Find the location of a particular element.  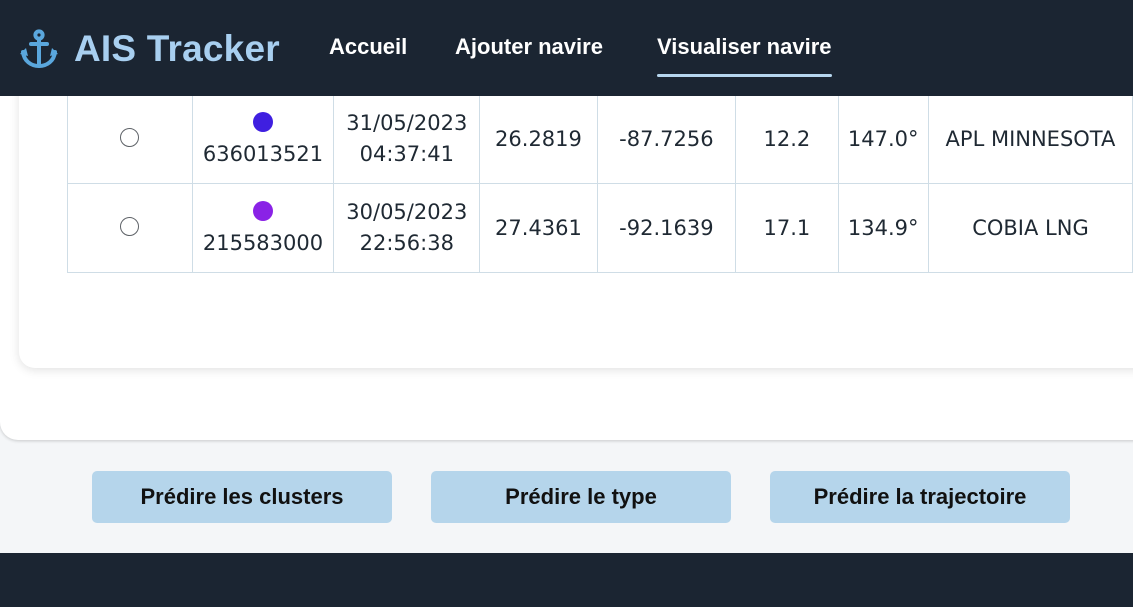

brand: AIS Tracker is located at coordinates (149, 49).